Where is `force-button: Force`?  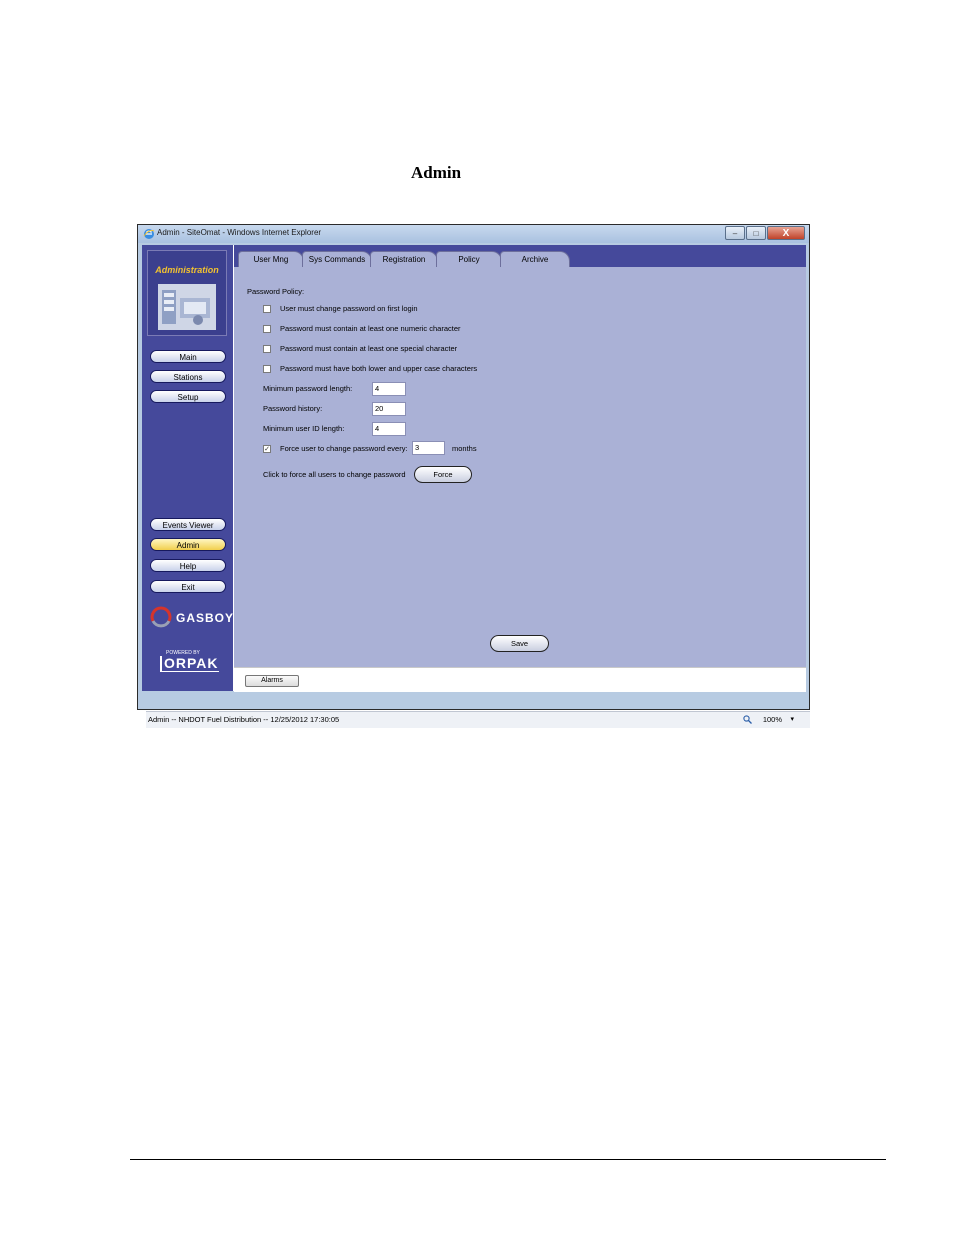 force-button: Force is located at coordinates (443, 474).